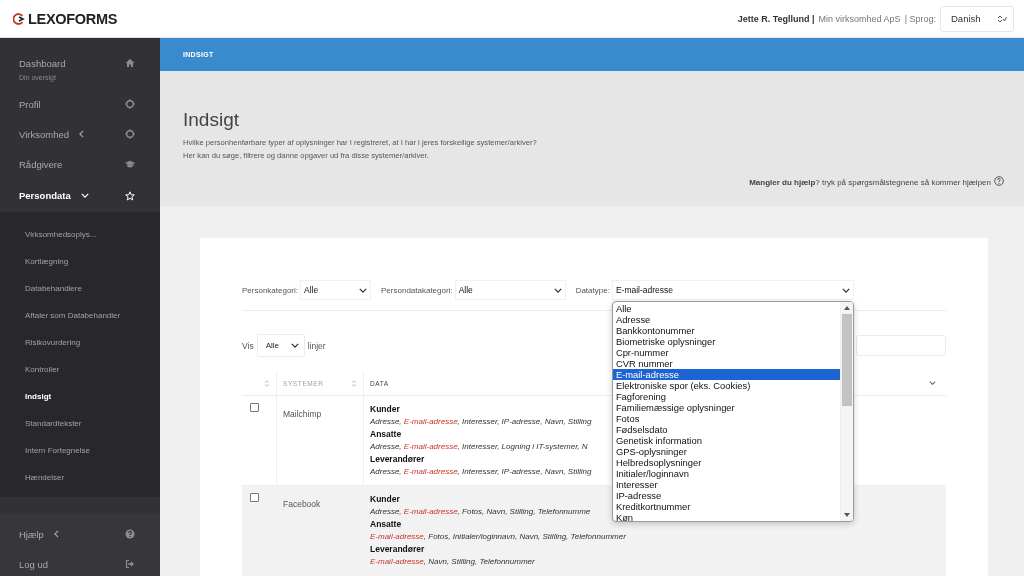 The image size is (1024, 576). Describe the element at coordinates (901, 345) in the screenshot. I see `search-field` at that location.